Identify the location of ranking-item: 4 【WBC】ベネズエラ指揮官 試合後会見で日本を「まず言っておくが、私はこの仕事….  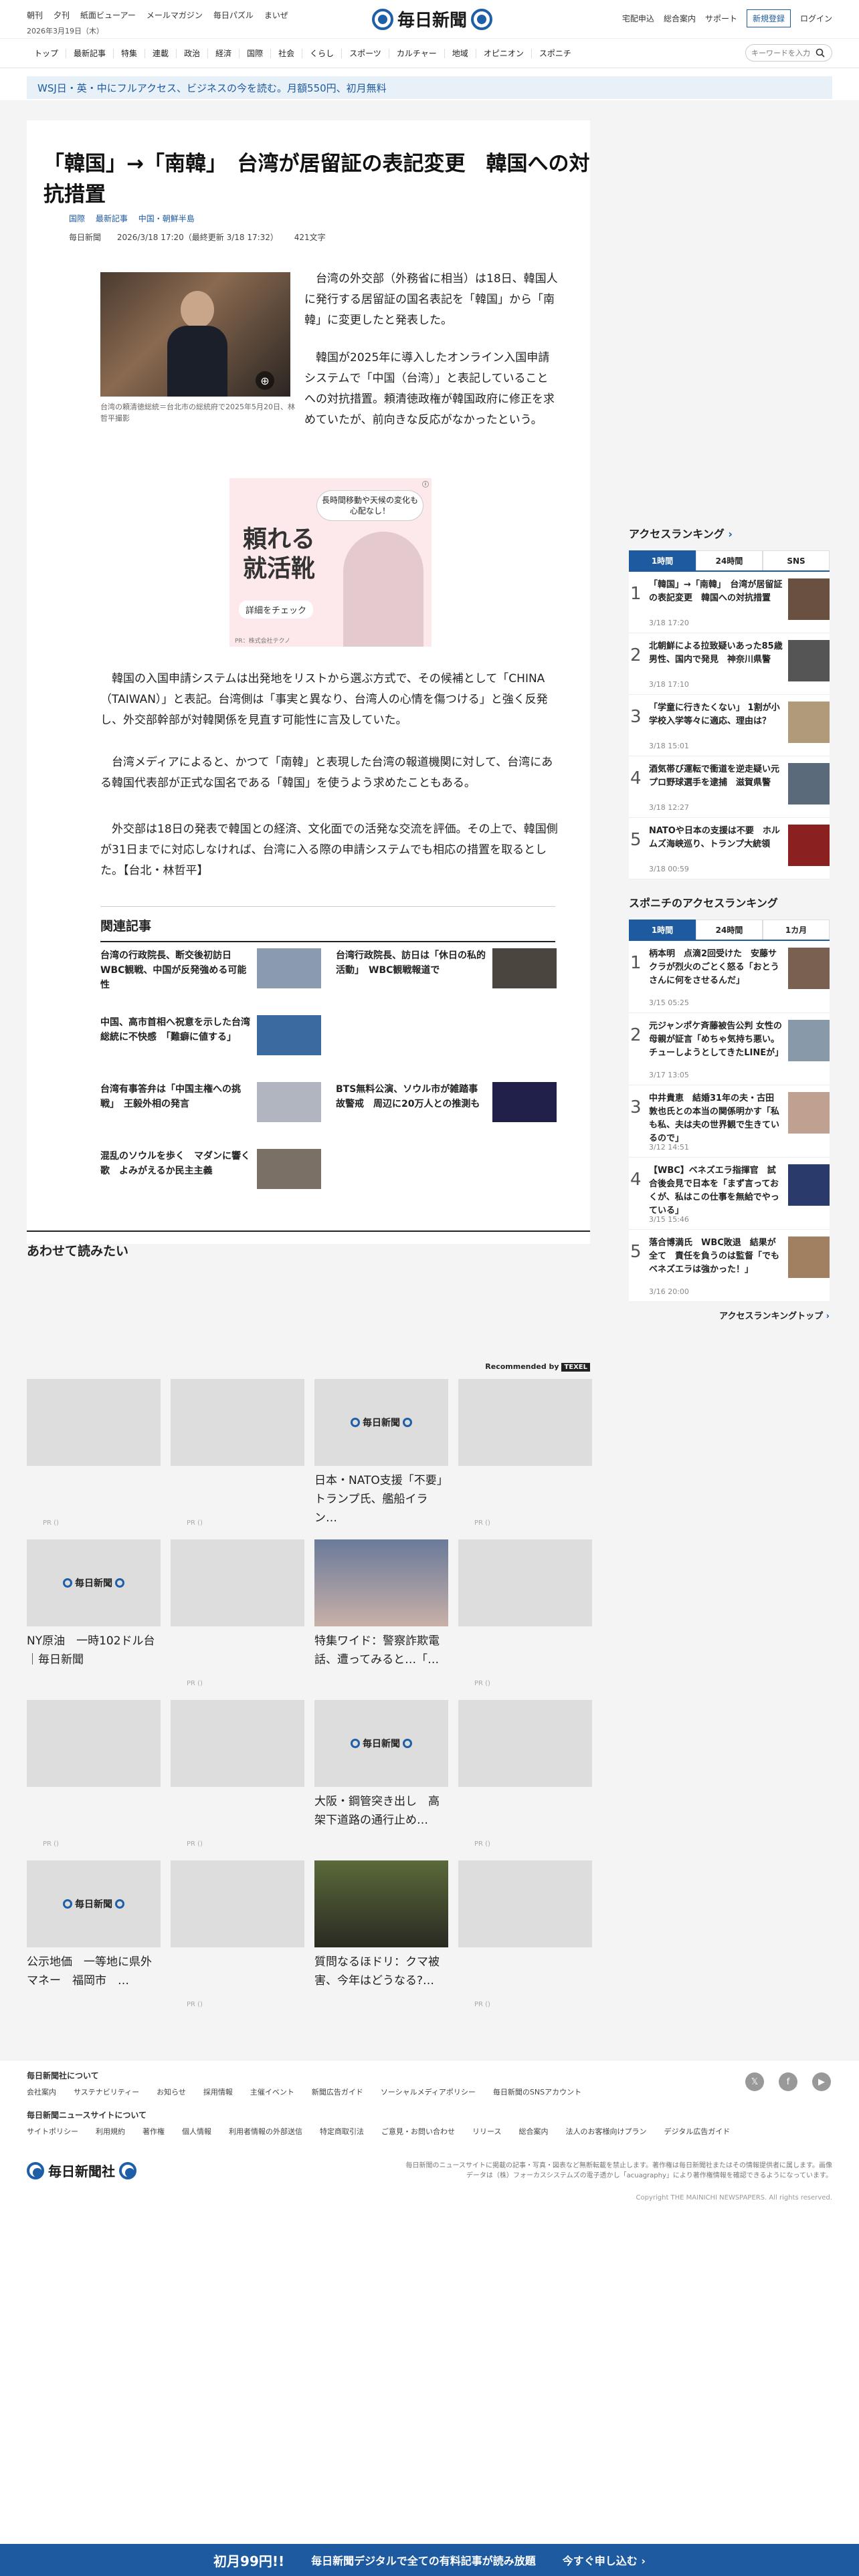
(730, 1194).